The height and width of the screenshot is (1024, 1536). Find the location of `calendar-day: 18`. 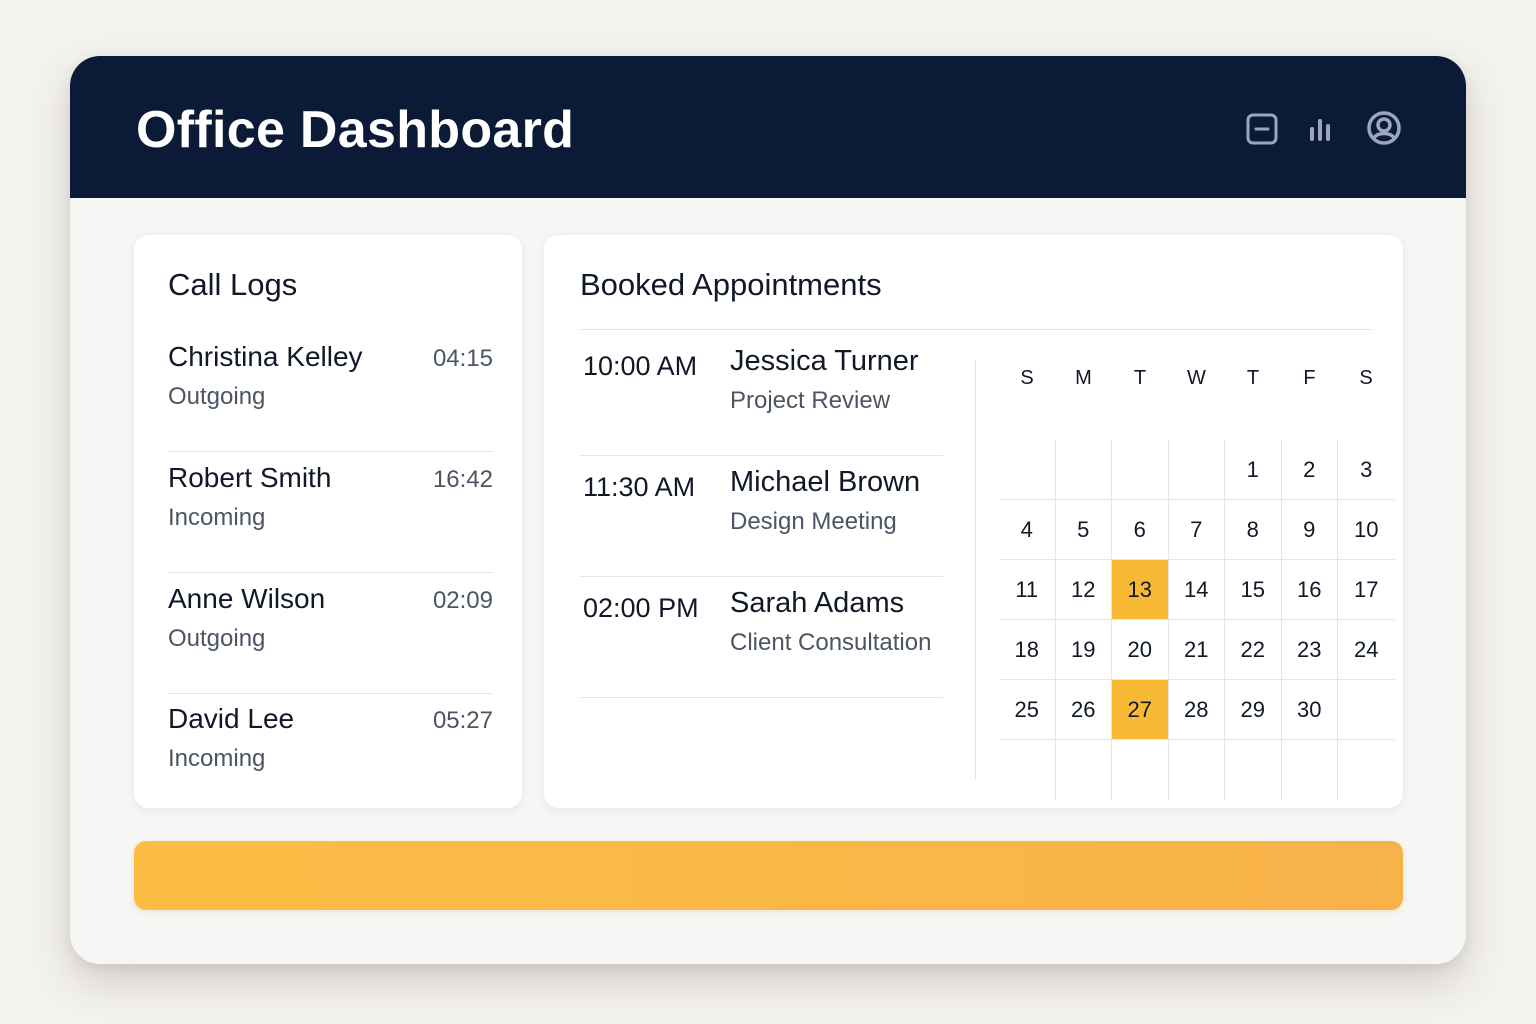

calendar-day: 18 is located at coordinates (1027, 650).